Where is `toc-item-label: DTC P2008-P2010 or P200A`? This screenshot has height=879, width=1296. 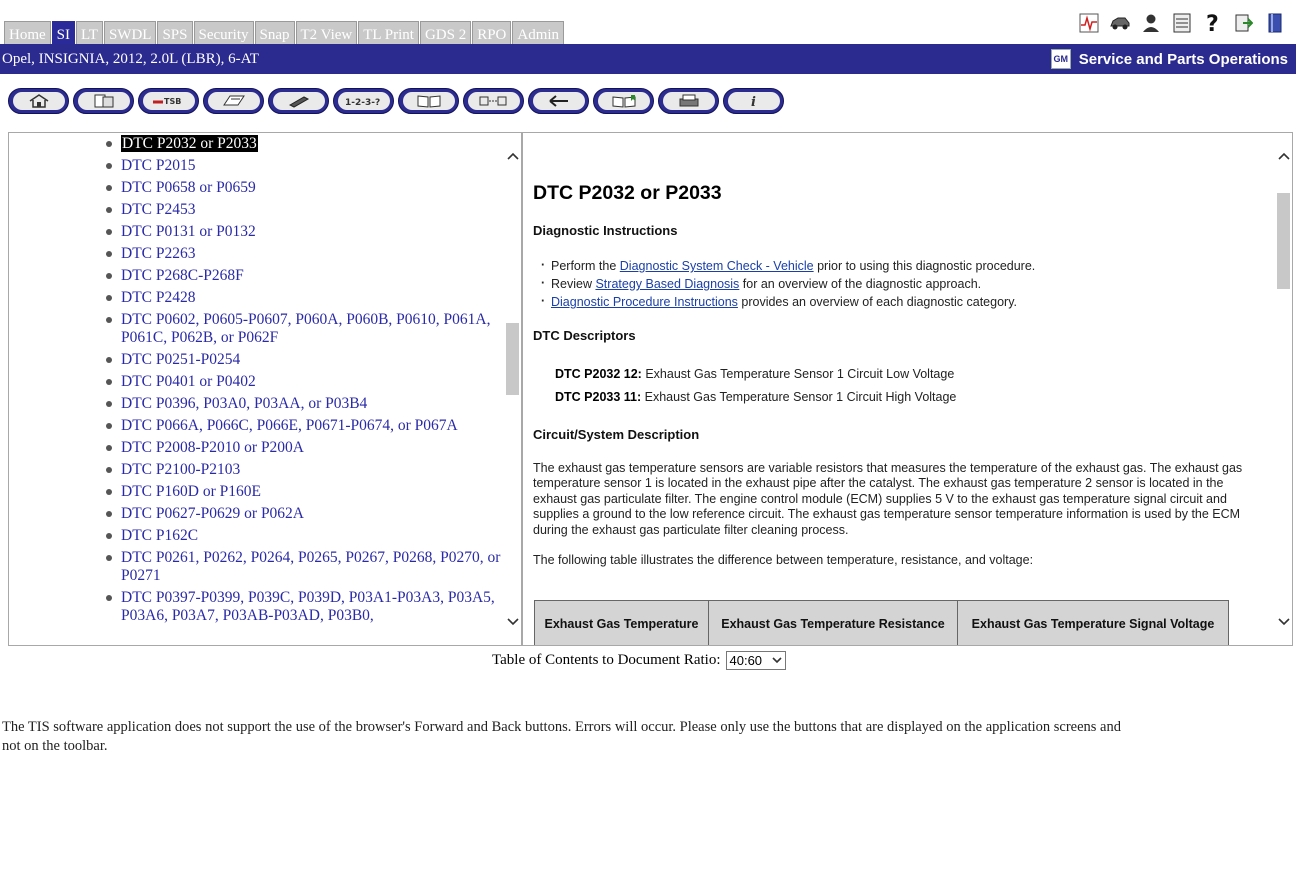
toc-item-label: DTC P2008-P2010 or P200A is located at coordinates (213, 447).